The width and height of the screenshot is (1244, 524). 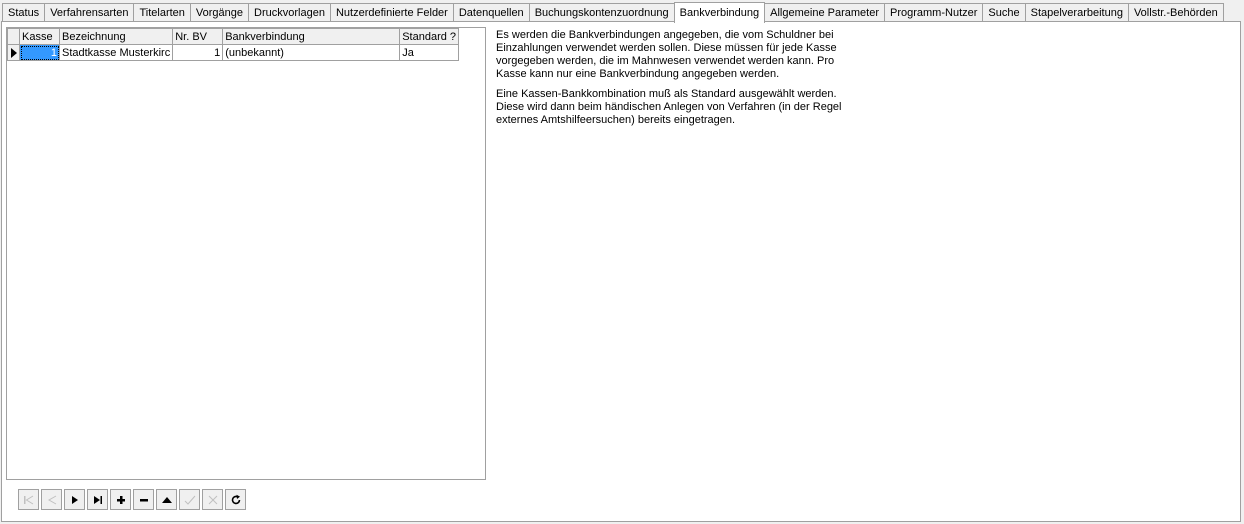 I want to click on next-icon, so click(x=74, y=499).